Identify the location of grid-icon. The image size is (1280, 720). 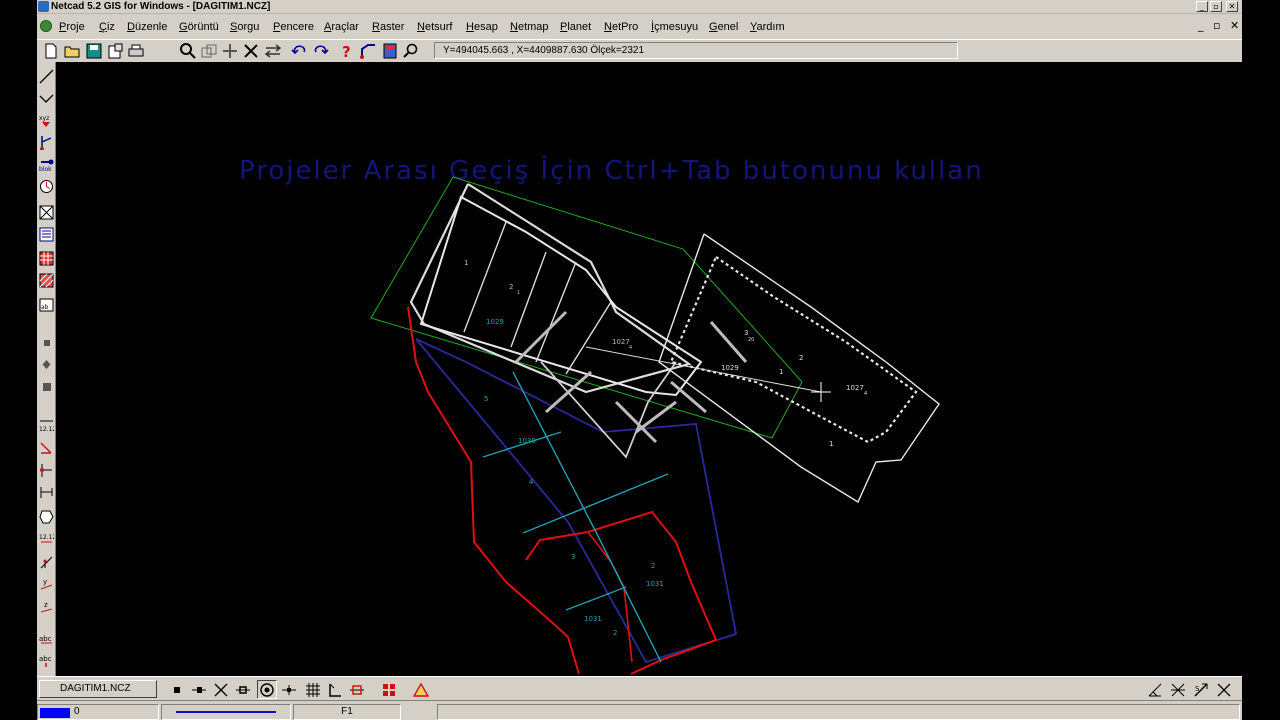
(46, 258).